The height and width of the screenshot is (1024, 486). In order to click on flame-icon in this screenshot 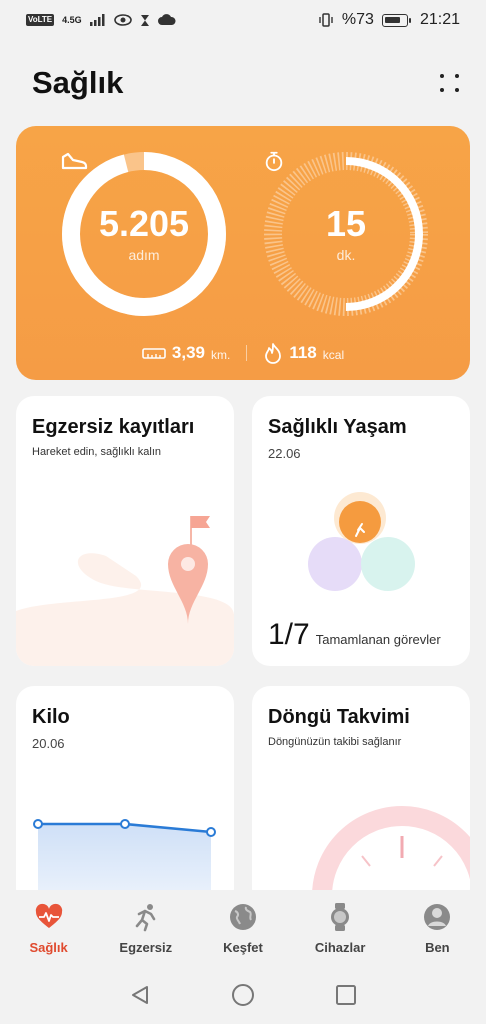, I will do `click(273, 353)`.